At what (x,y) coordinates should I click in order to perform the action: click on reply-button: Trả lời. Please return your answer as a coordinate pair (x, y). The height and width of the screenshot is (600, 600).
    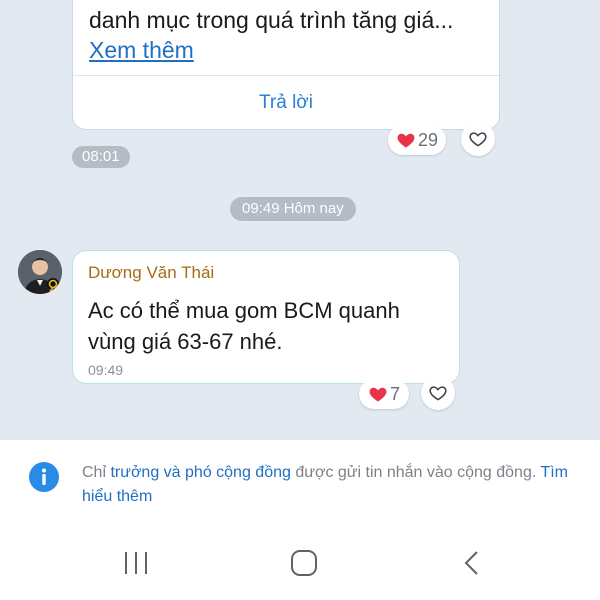
    Looking at the image, I should click on (286, 103).